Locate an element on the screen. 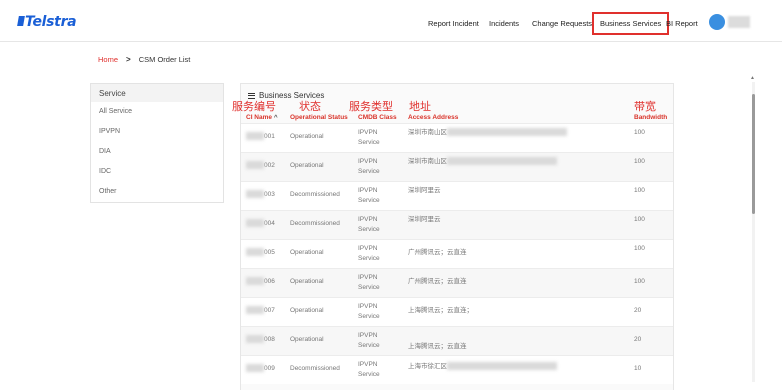 Image resolution: width=782 pixels, height=390 pixels. col-ci-name: CI Name ^ is located at coordinates (262, 117).